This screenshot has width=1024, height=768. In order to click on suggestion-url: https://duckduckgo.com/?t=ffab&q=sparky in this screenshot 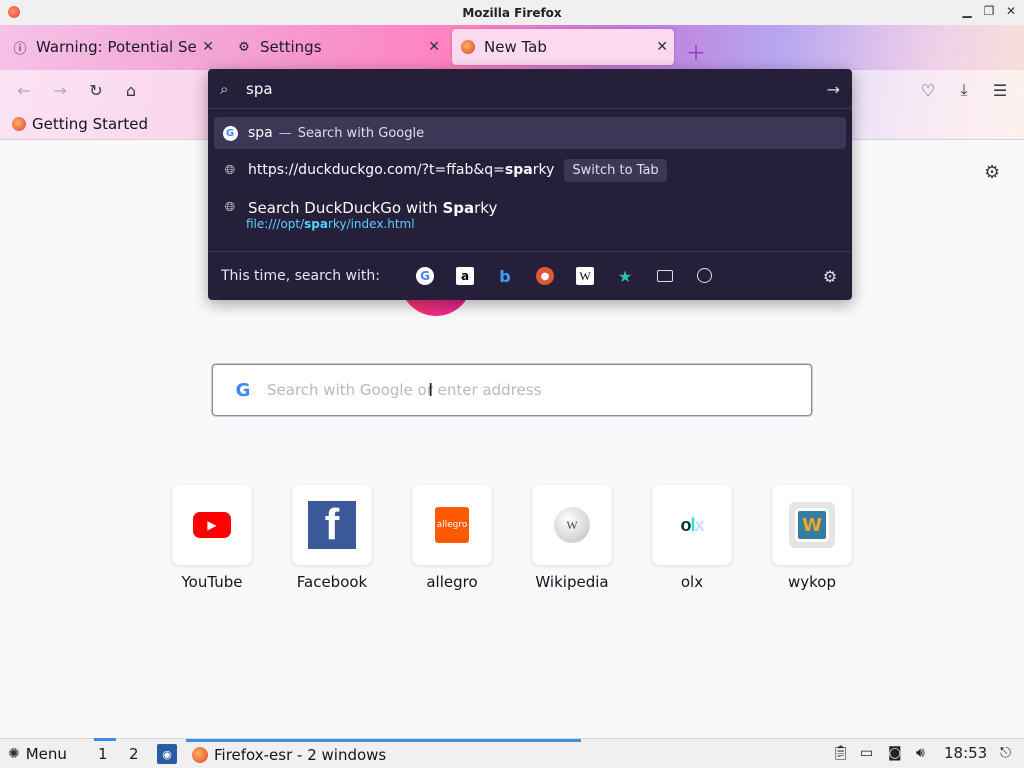, I will do `click(401, 170)`.